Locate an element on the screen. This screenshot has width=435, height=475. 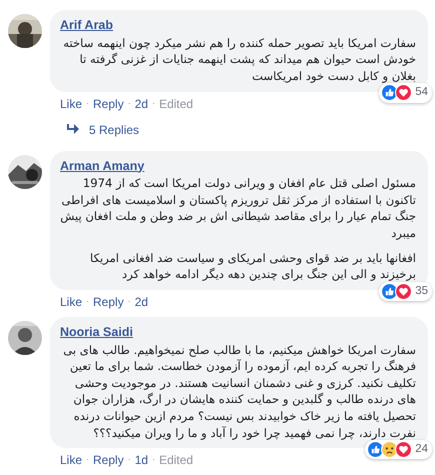
reactions-badge: 54 is located at coordinates (405, 93).